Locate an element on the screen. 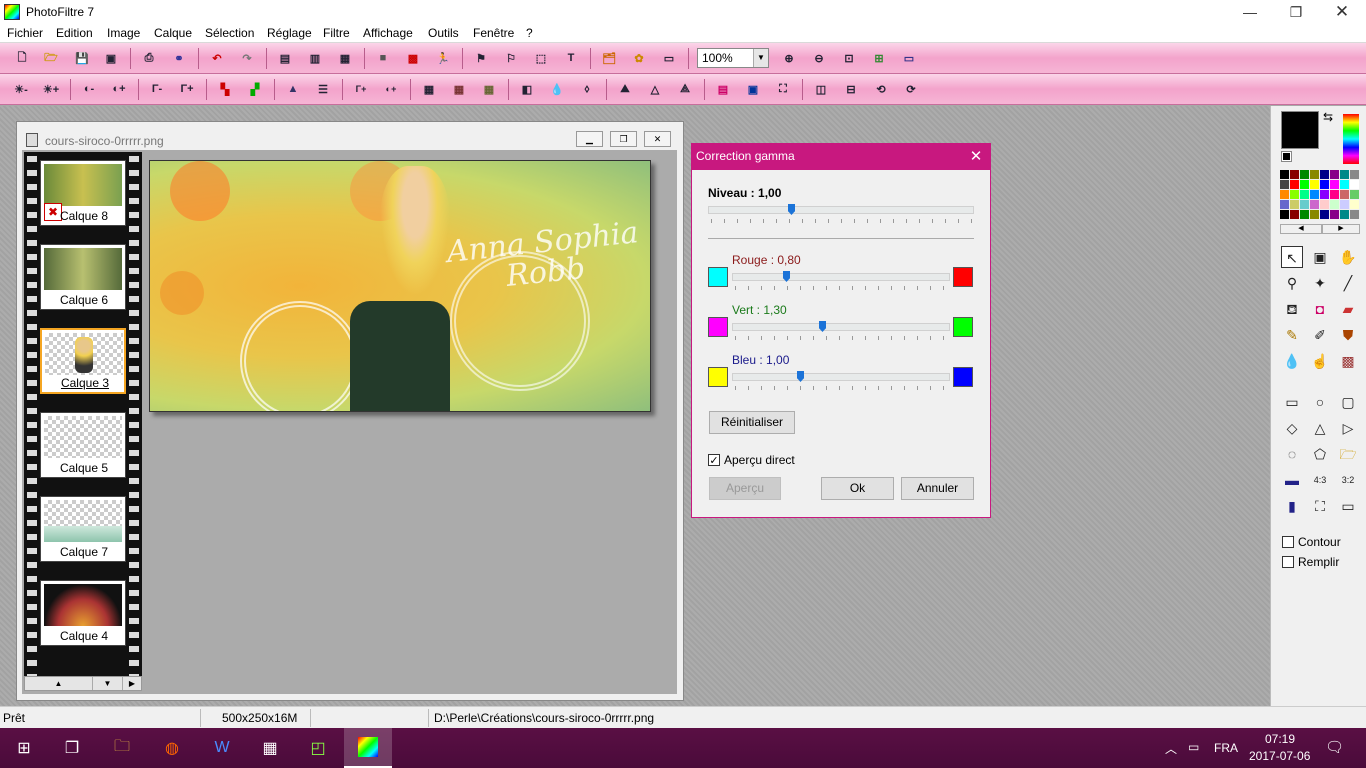  eraser-icon: ▰ is located at coordinates (1348, 309).